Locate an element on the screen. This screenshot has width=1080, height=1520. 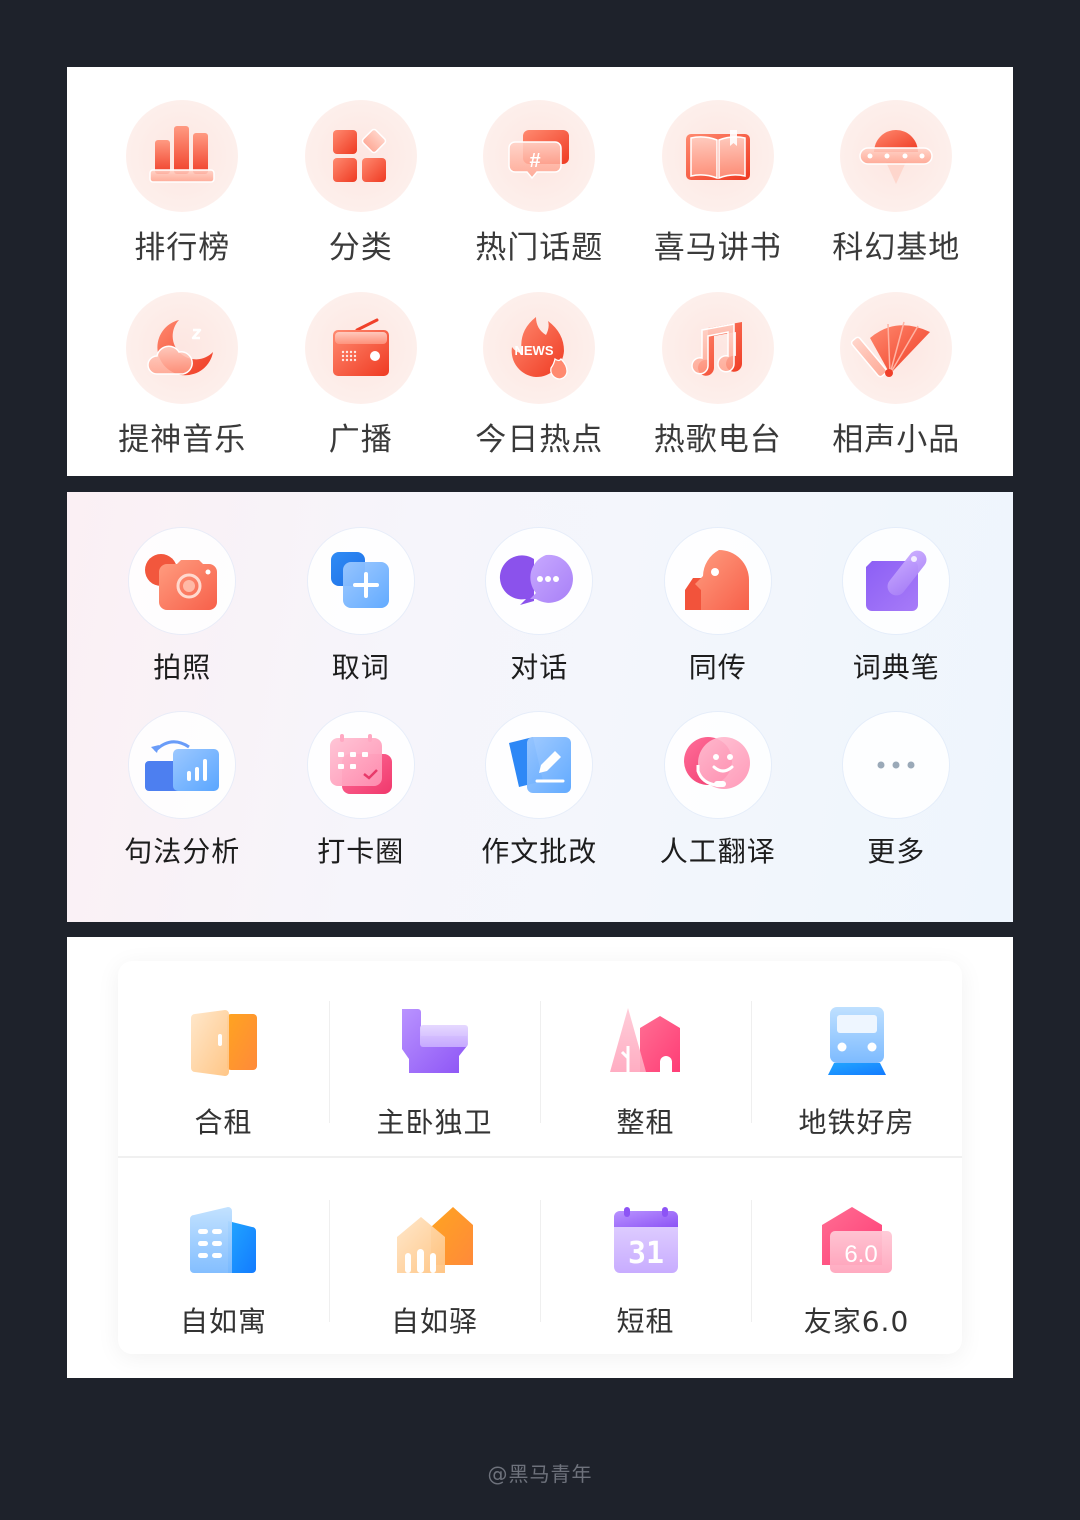
rent-item-label: 自如寓 is located at coordinates (223, 1321).